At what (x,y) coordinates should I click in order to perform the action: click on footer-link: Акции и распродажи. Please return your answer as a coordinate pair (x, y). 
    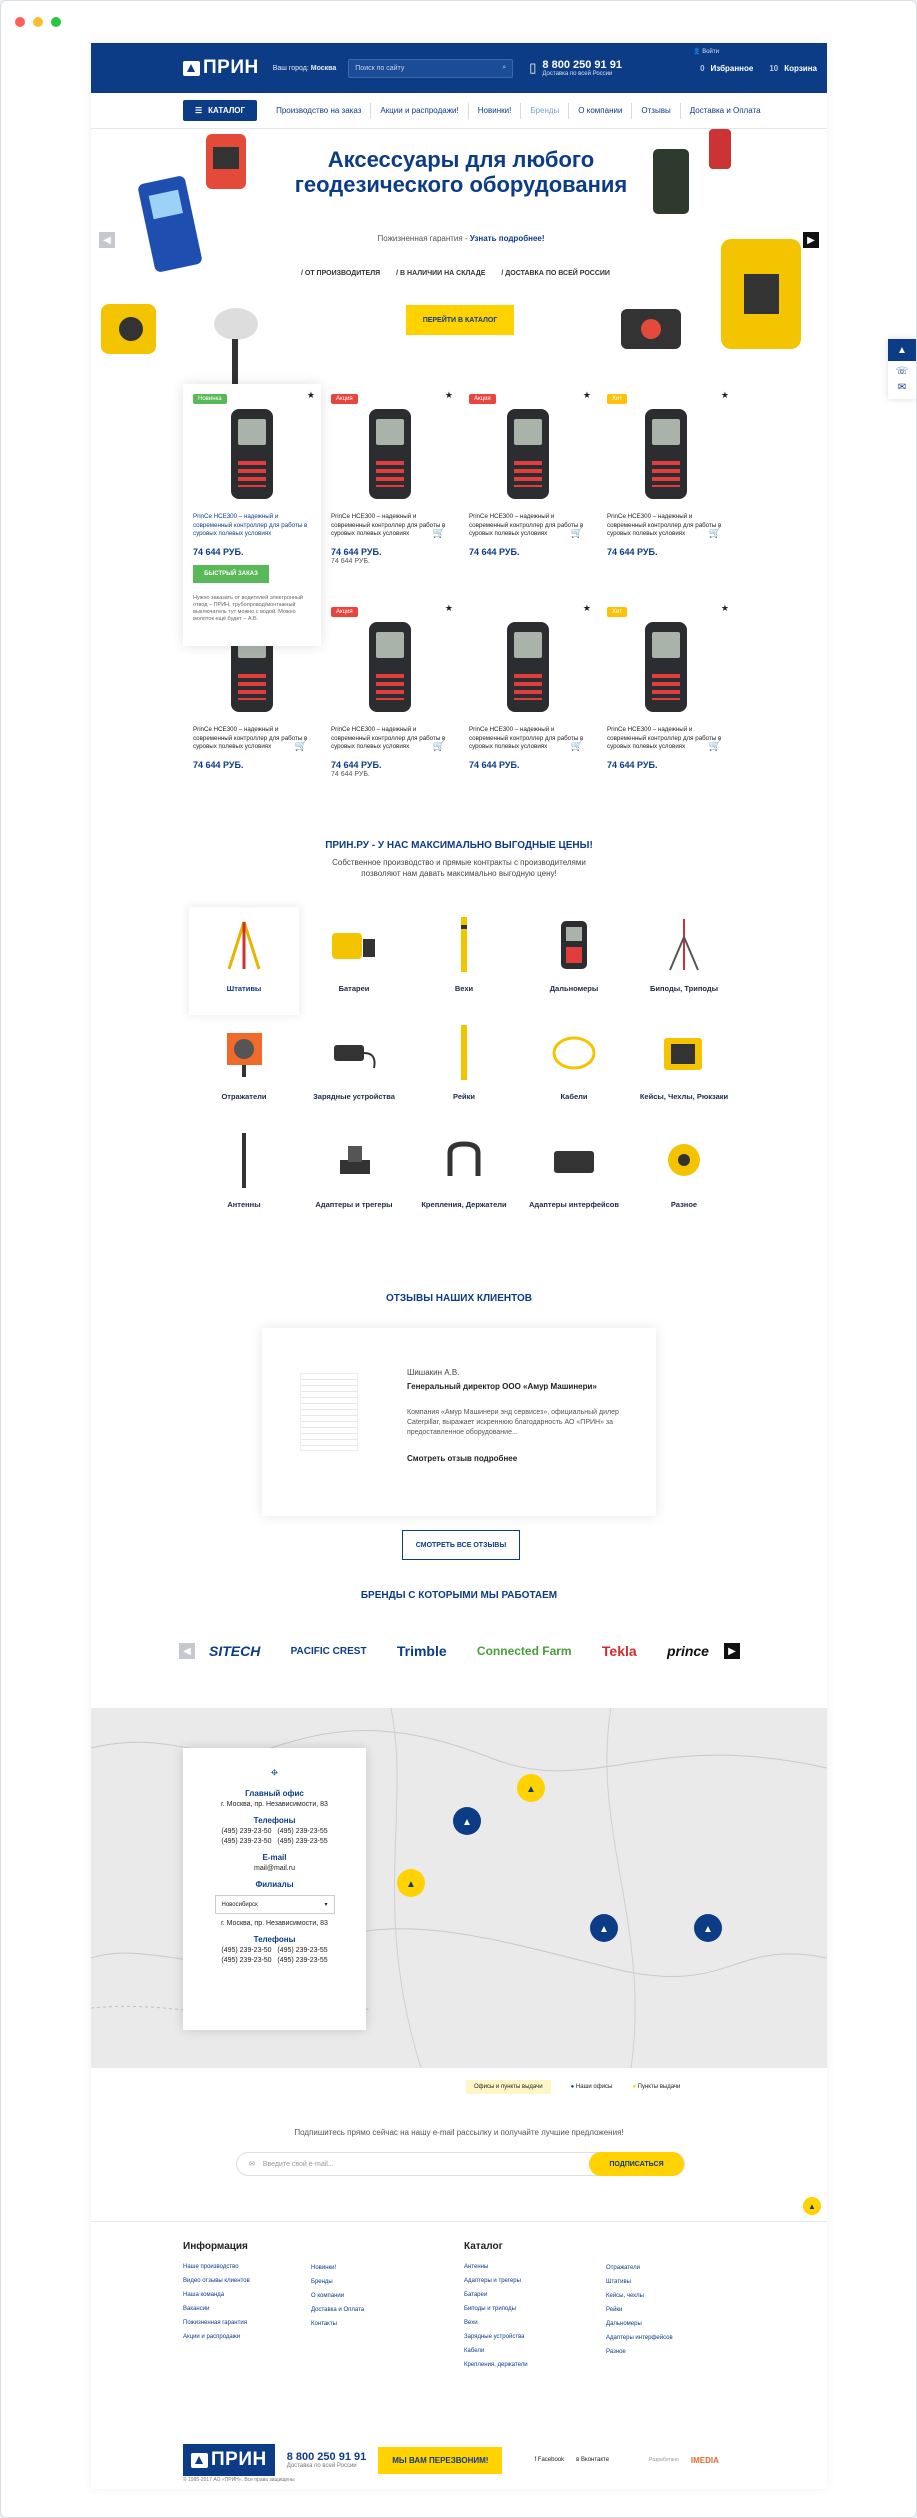
    Looking at the image, I should click on (216, 2337).